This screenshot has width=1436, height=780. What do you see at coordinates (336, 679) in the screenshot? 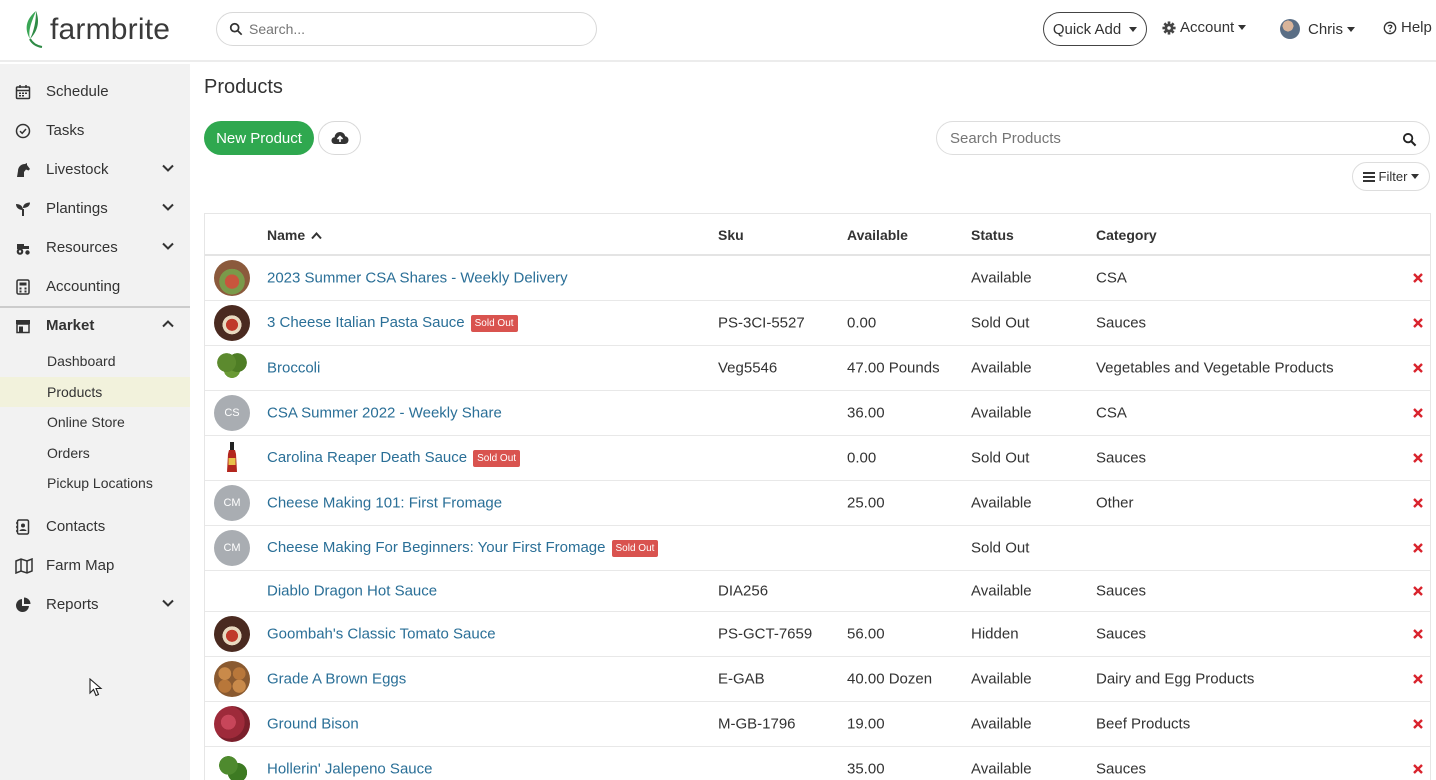
I see `product-name-link: Grade A Brown Eggs` at bounding box center [336, 679].